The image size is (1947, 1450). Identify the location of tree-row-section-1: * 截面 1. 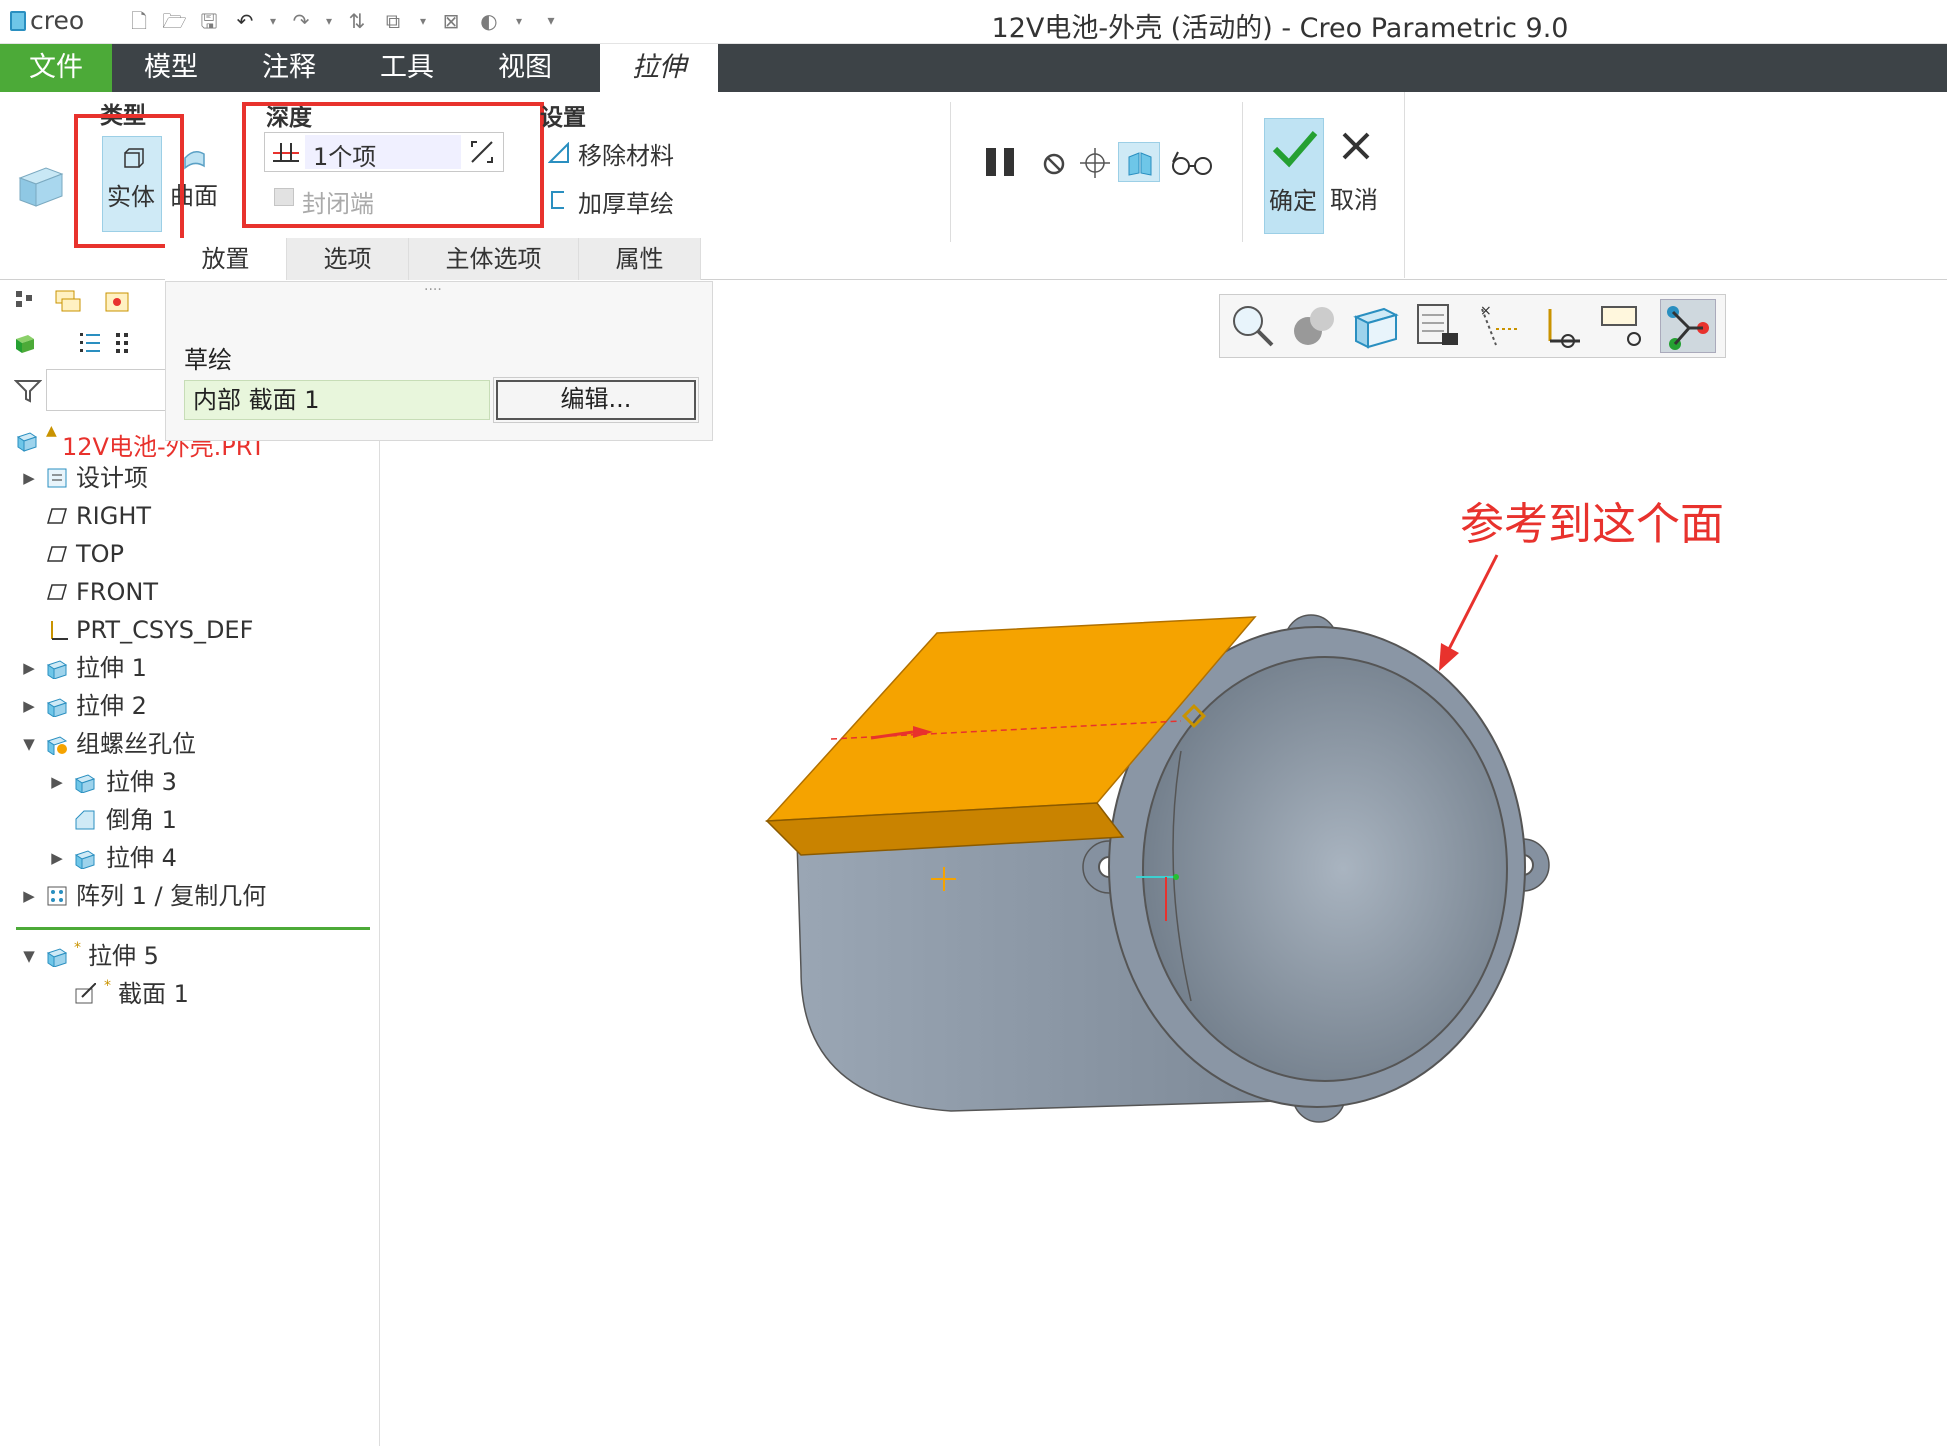
(185, 994).